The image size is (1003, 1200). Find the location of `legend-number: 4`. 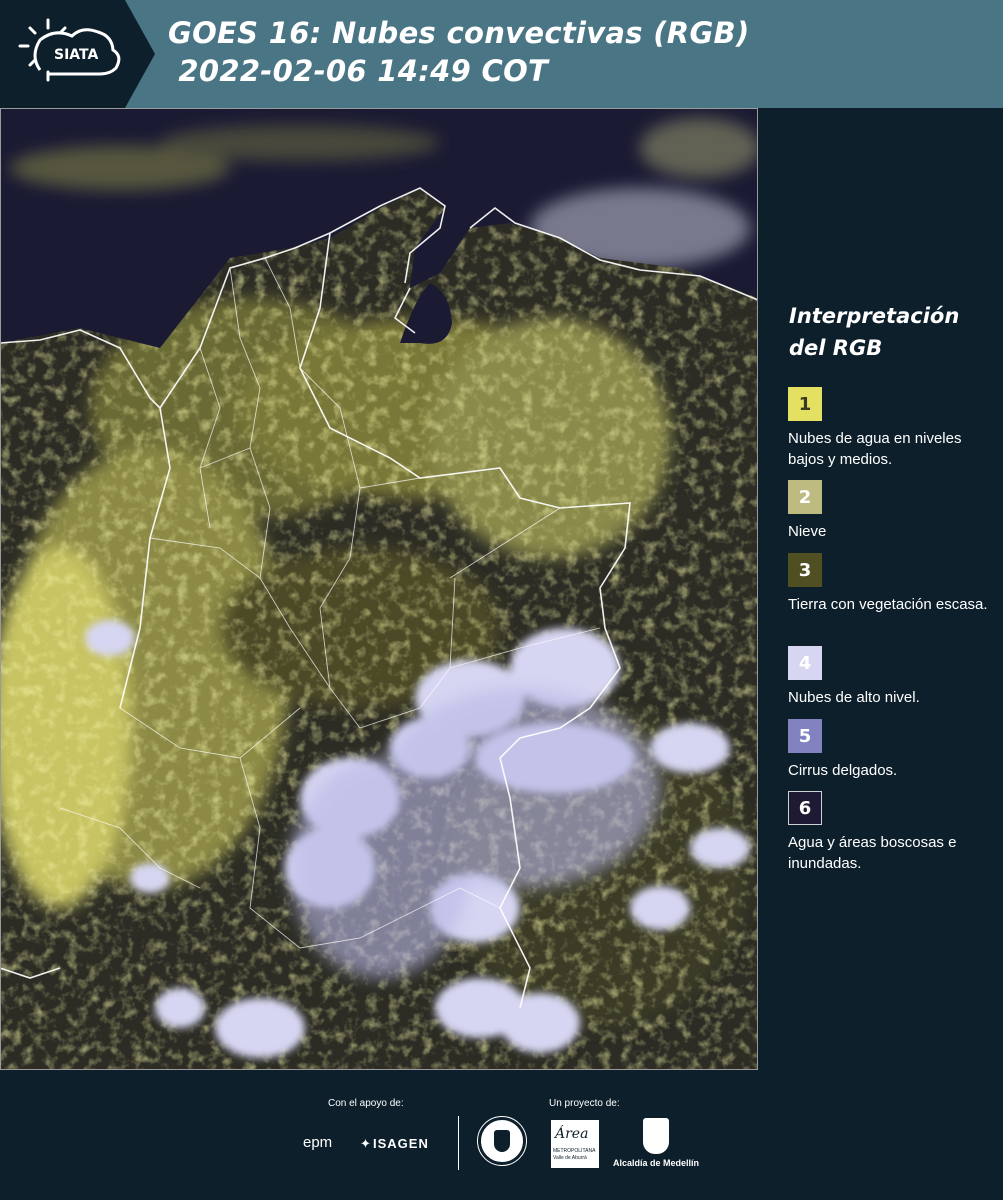

legend-number: 4 is located at coordinates (805, 663).